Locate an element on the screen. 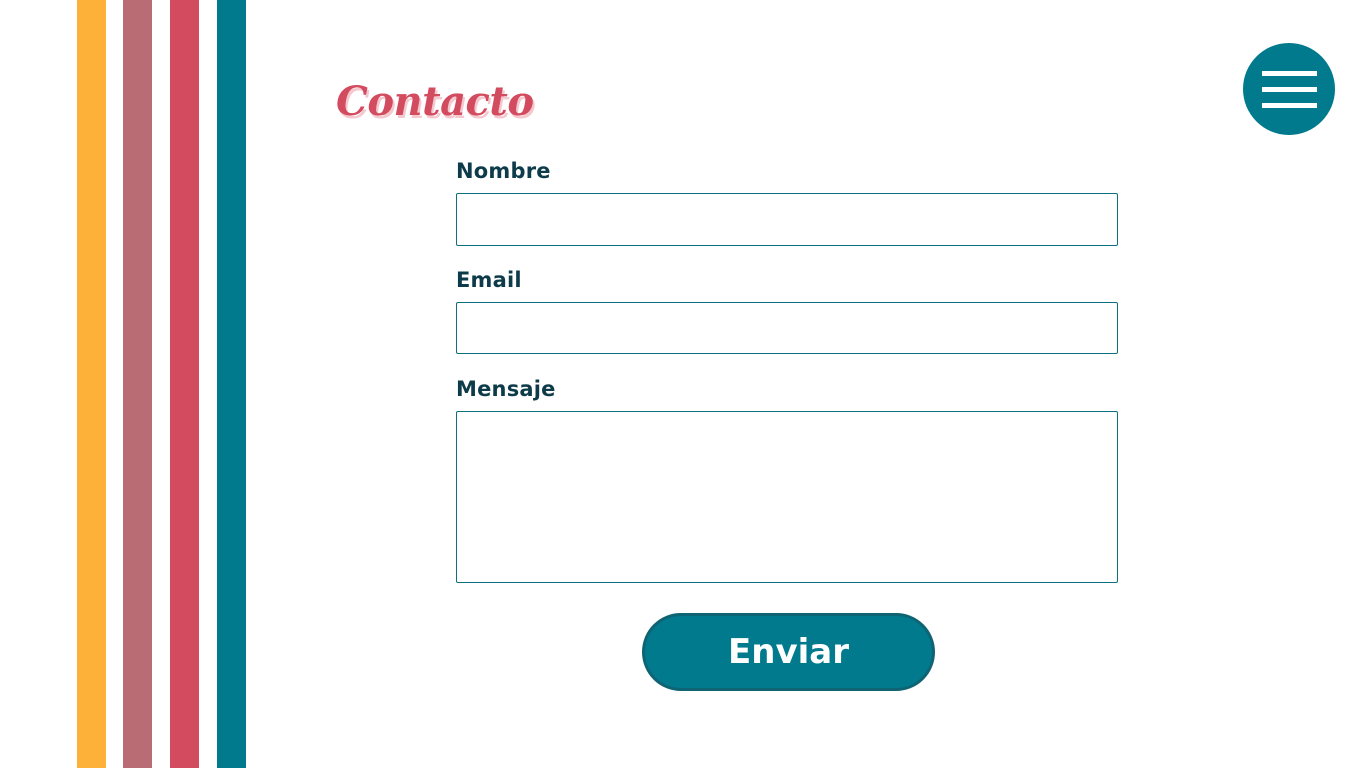 The width and height of the screenshot is (1366, 768). submit-button: Enviar is located at coordinates (788, 652).